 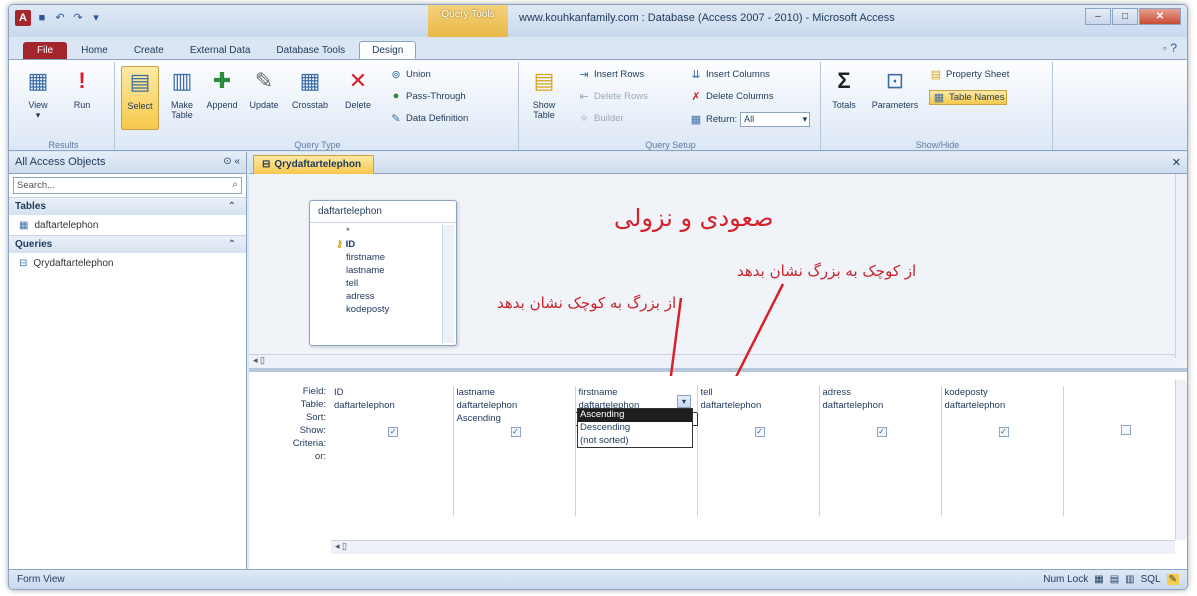 What do you see at coordinates (775, 119) in the screenshot?
I see `return-combo: All` at bounding box center [775, 119].